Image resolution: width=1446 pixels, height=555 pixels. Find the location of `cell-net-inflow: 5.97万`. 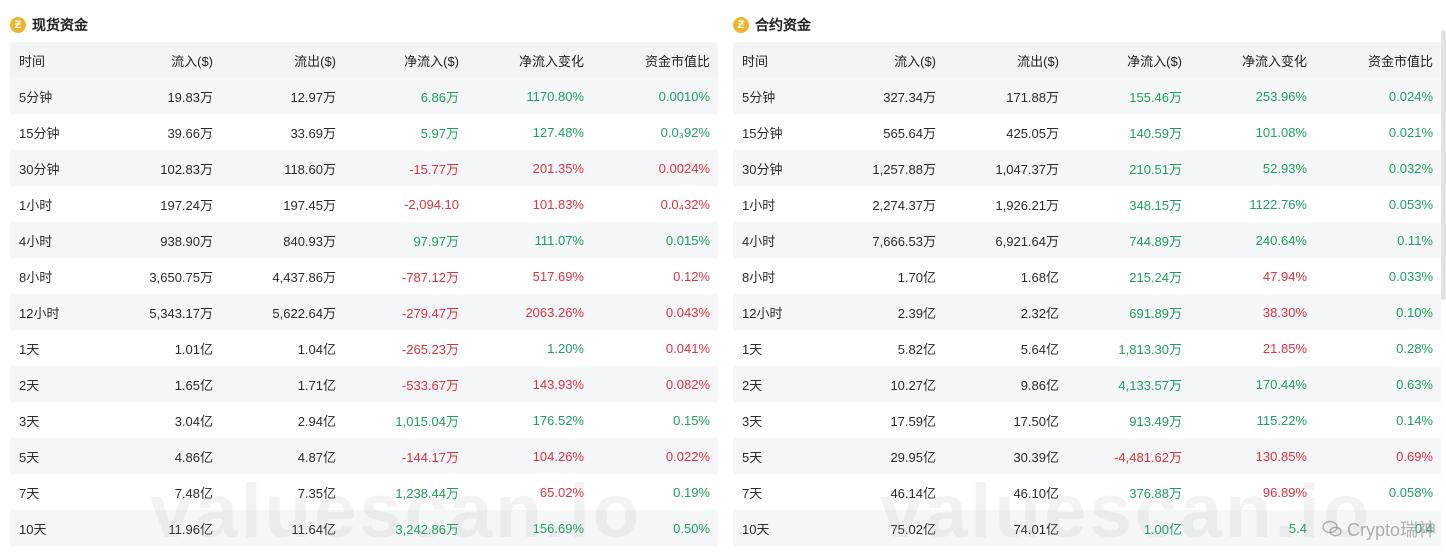

cell-net-inflow: 5.97万 is located at coordinates (439, 133).